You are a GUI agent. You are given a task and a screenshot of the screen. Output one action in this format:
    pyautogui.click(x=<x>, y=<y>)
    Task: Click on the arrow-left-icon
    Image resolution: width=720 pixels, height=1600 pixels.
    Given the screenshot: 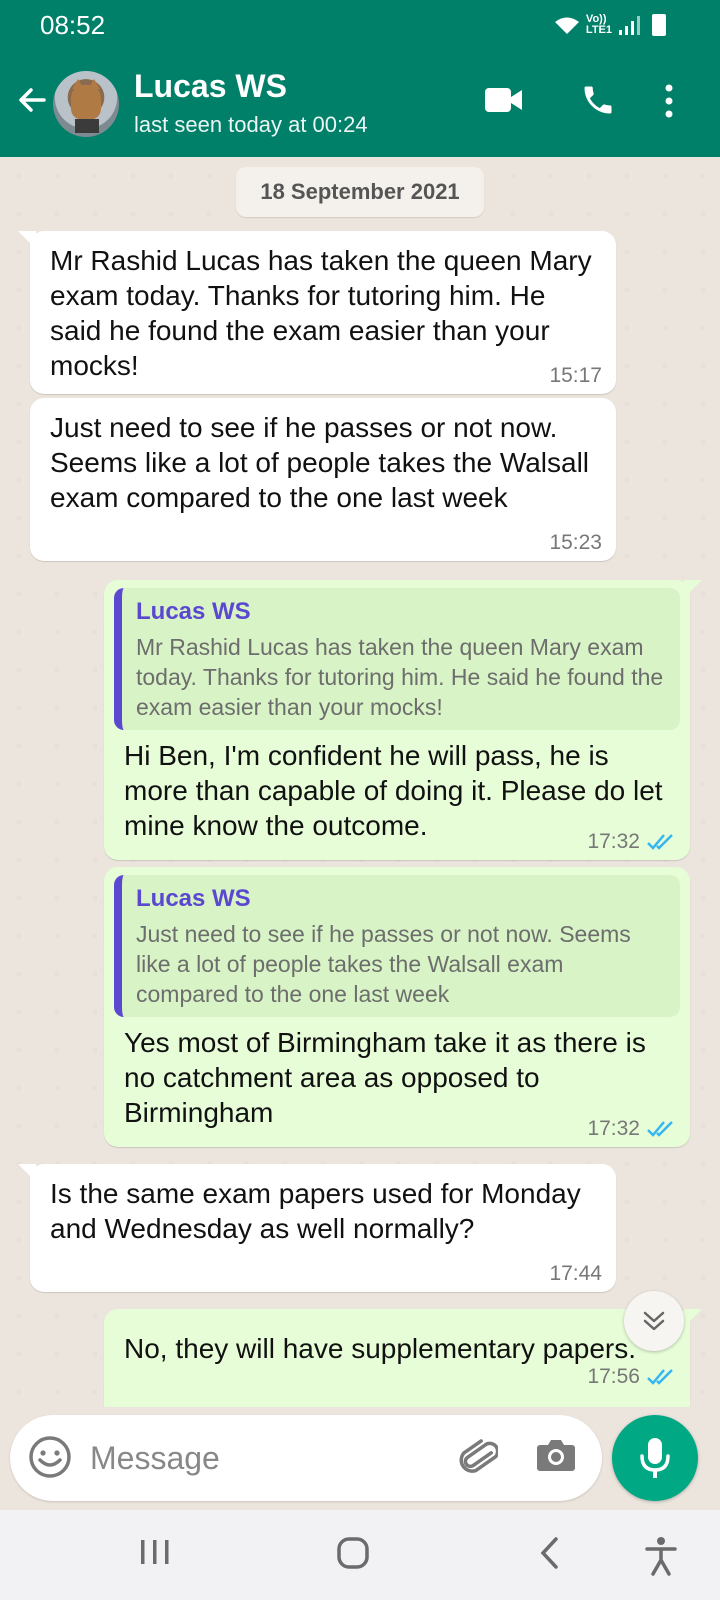 What is the action you would take?
    pyautogui.click(x=32, y=100)
    